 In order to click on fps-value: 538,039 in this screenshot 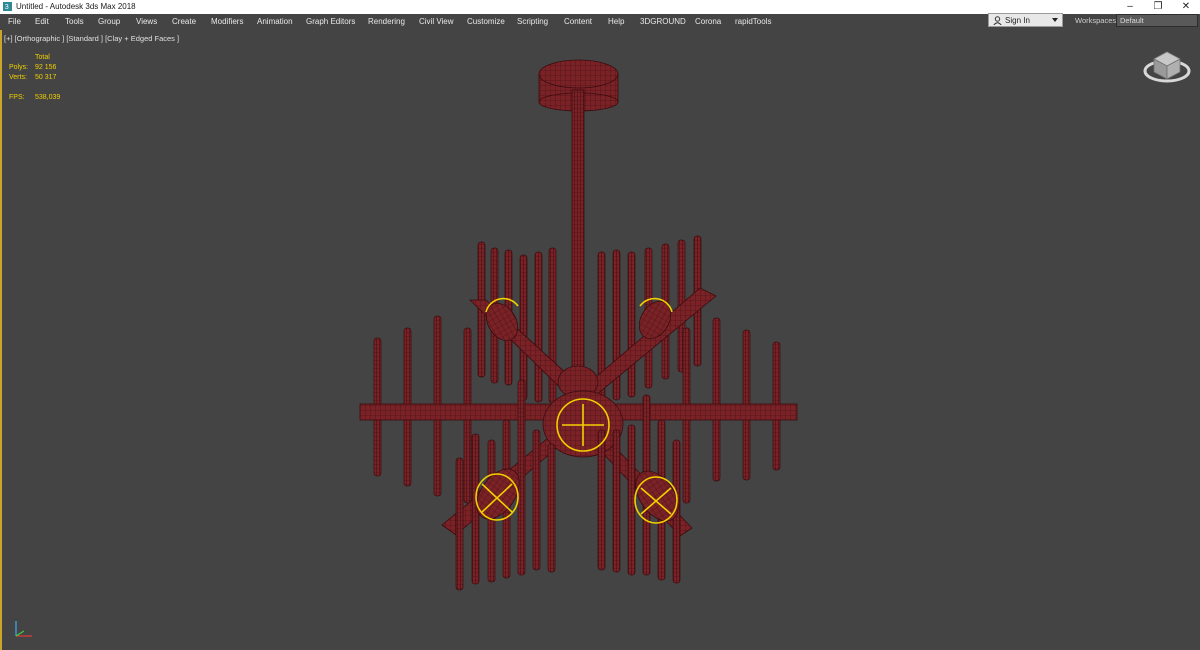, I will do `click(48, 97)`.